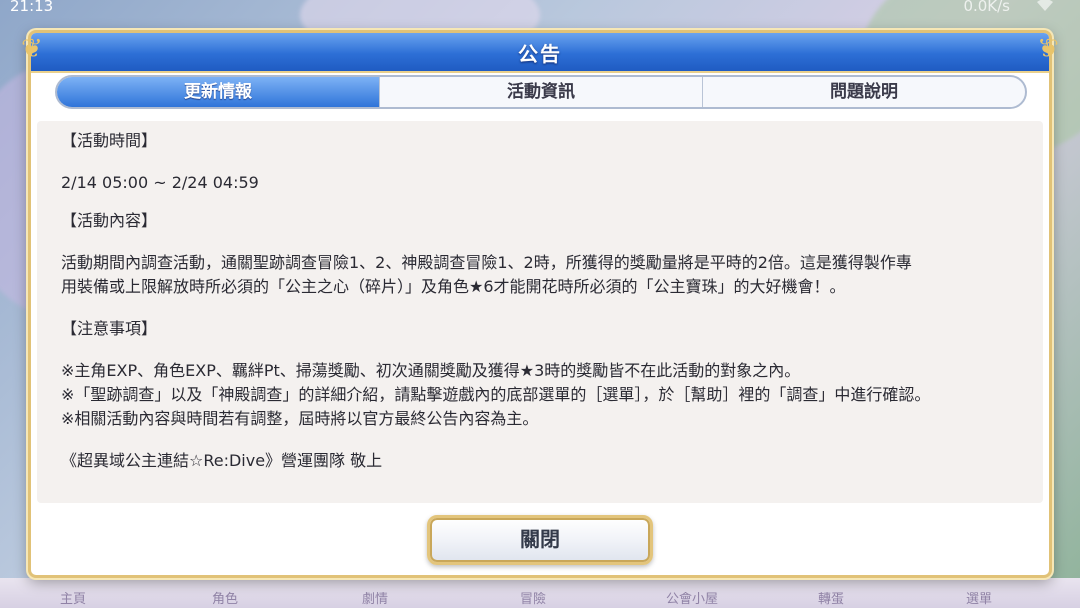 This screenshot has height=608, width=1080. I want to click on period-text: 2/14 05:00 ~ 2/24 04:59, so click(160, 182).